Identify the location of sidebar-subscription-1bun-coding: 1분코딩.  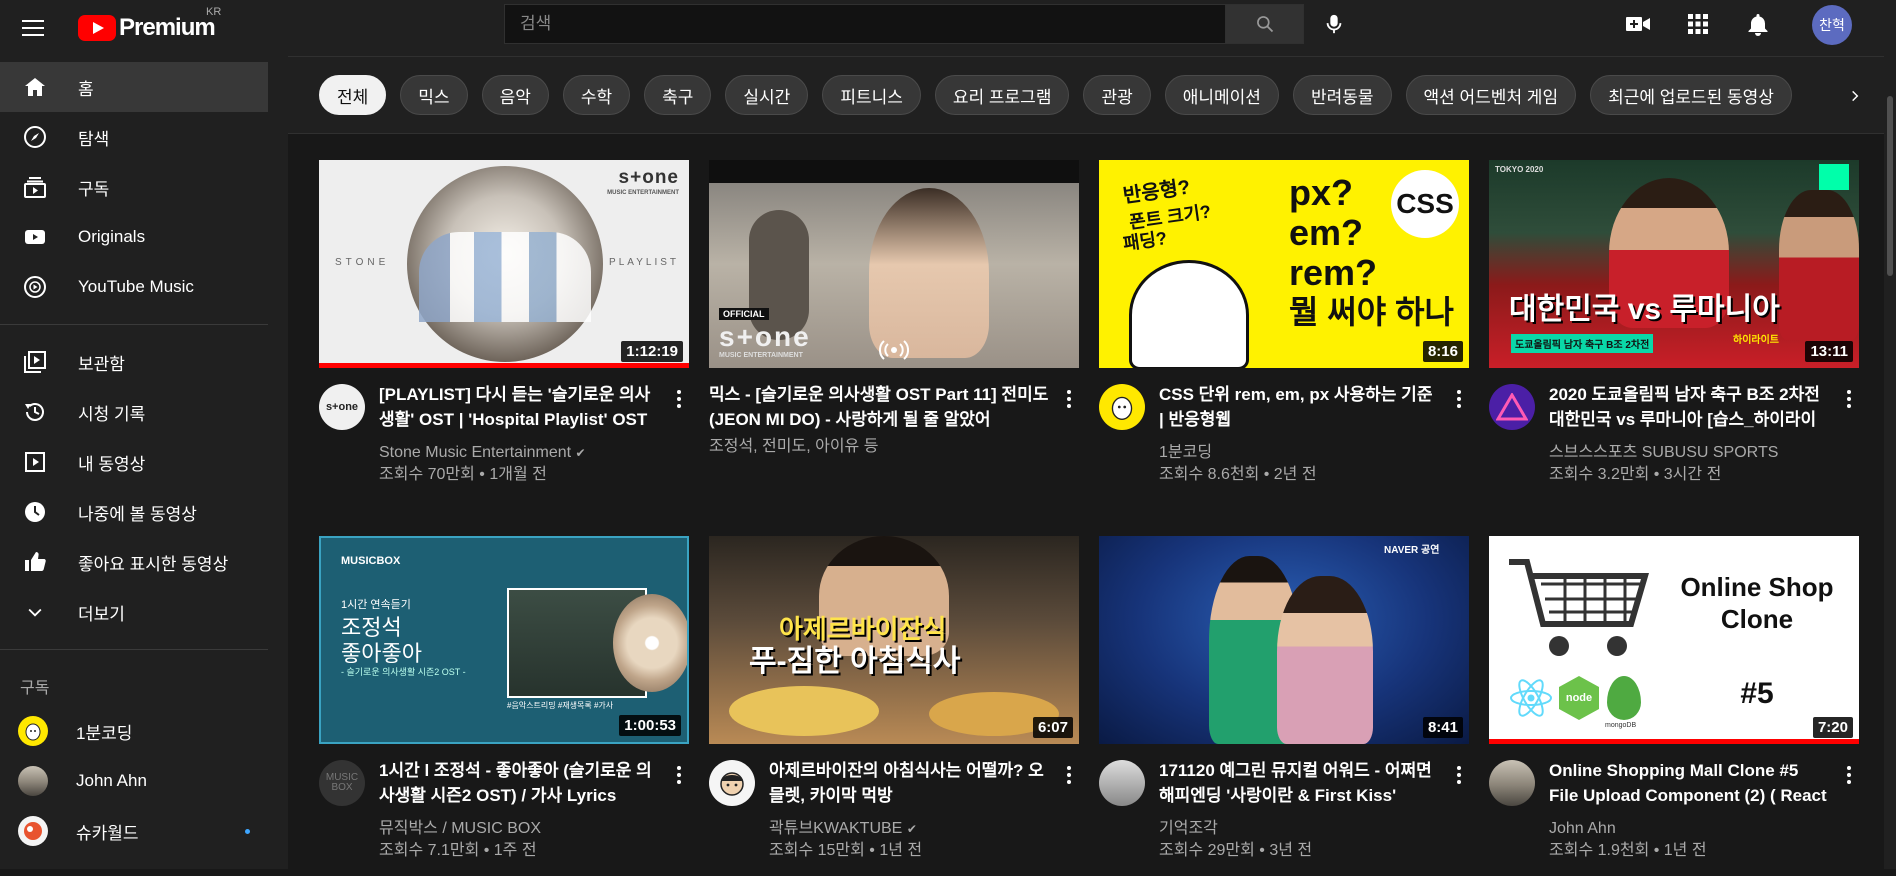
(134, 731).